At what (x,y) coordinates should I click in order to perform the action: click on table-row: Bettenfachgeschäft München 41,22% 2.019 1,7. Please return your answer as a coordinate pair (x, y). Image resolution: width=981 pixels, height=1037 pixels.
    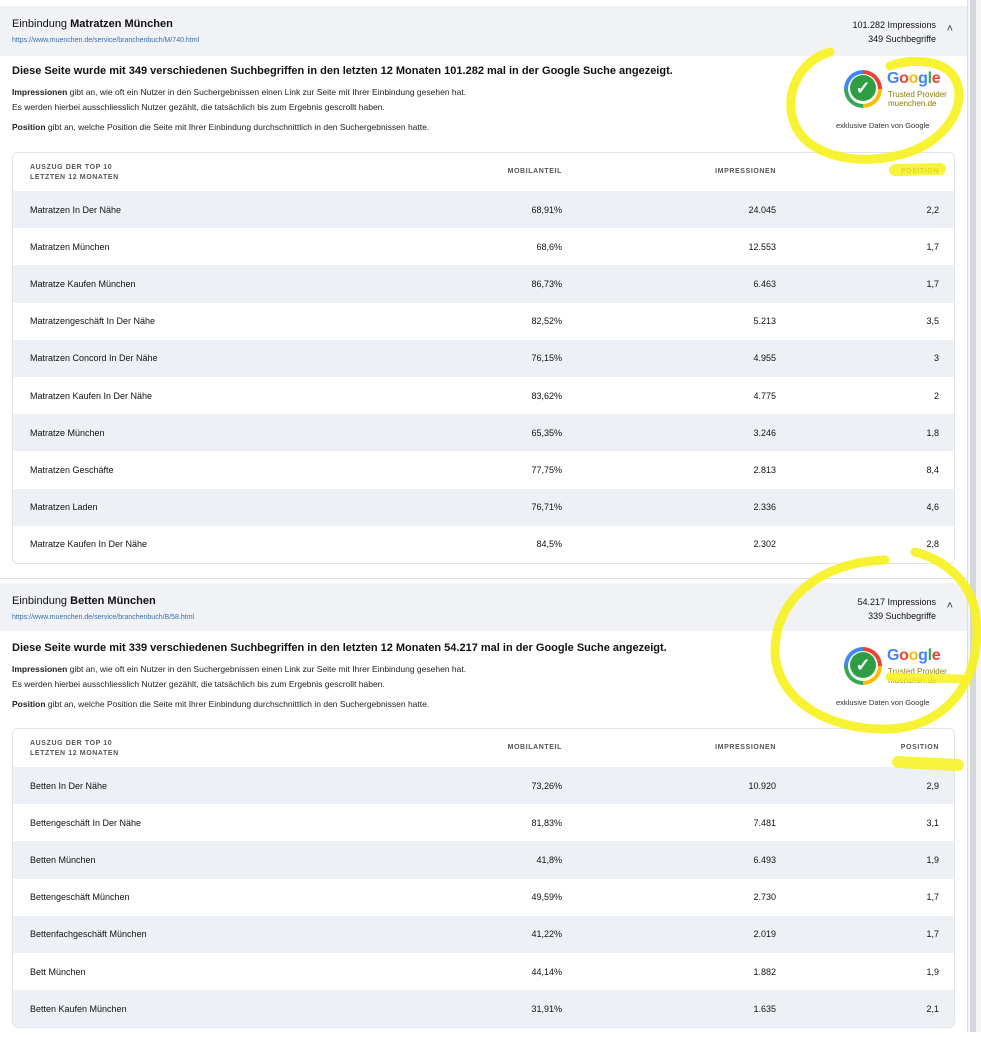
    Looking at the image, I should click on (483, 934).